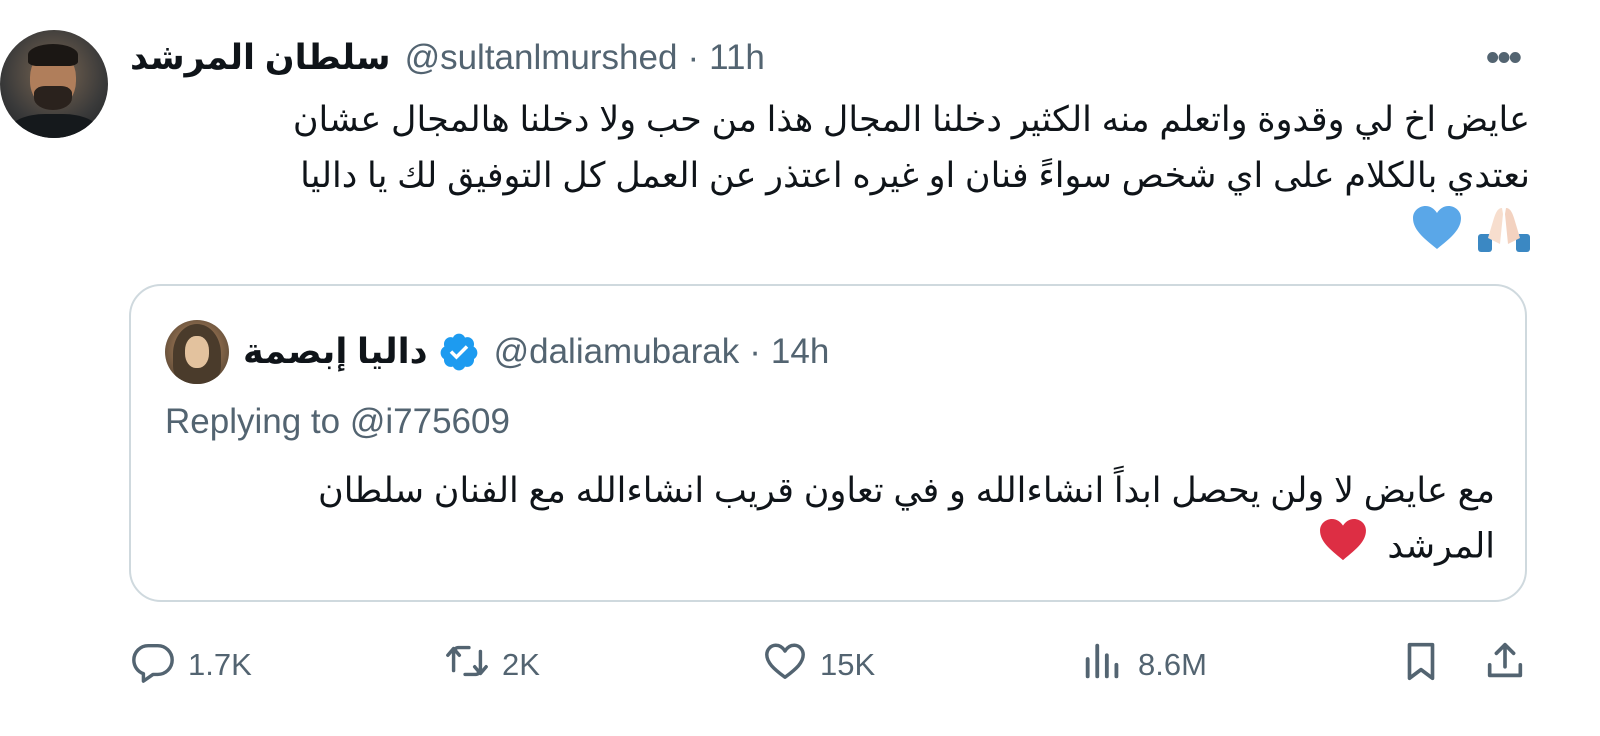 Image resolution: width=1600 pixels, height=736 pixels. I want to click on retweet-button: 2K, so click(492, 665).